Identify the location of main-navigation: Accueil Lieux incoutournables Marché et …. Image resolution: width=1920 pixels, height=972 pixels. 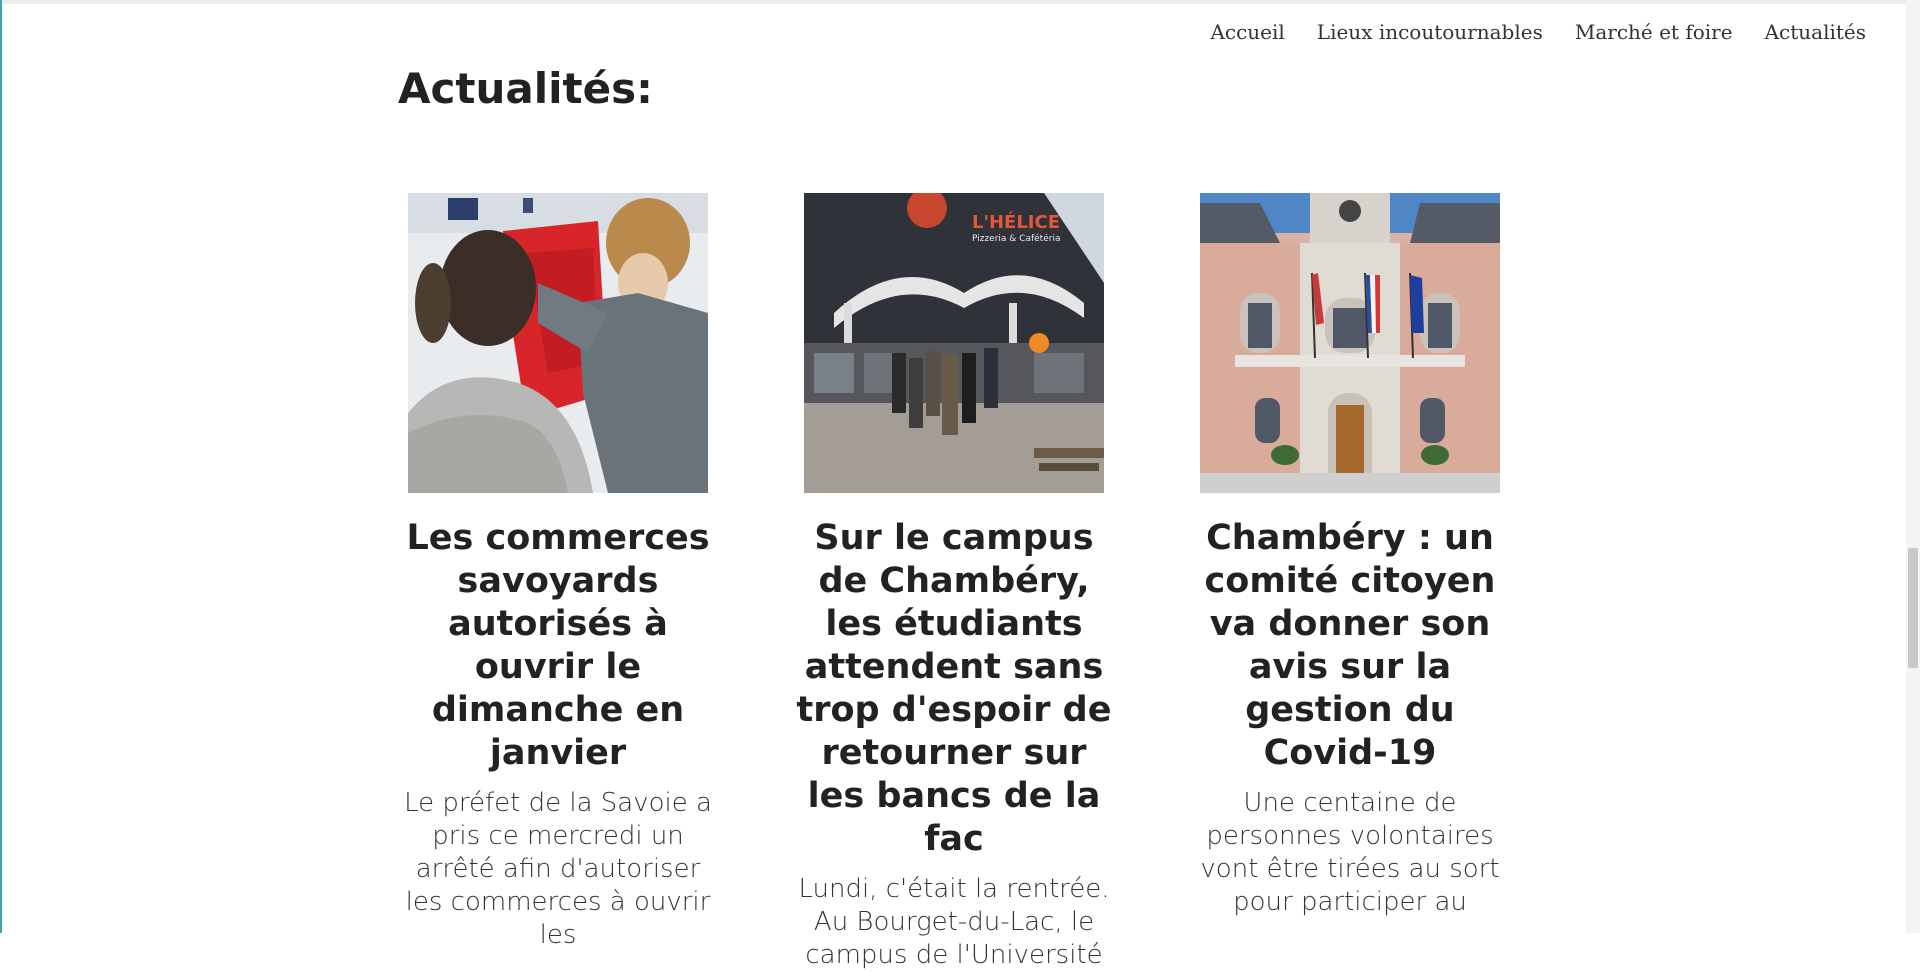
(1538, 32).